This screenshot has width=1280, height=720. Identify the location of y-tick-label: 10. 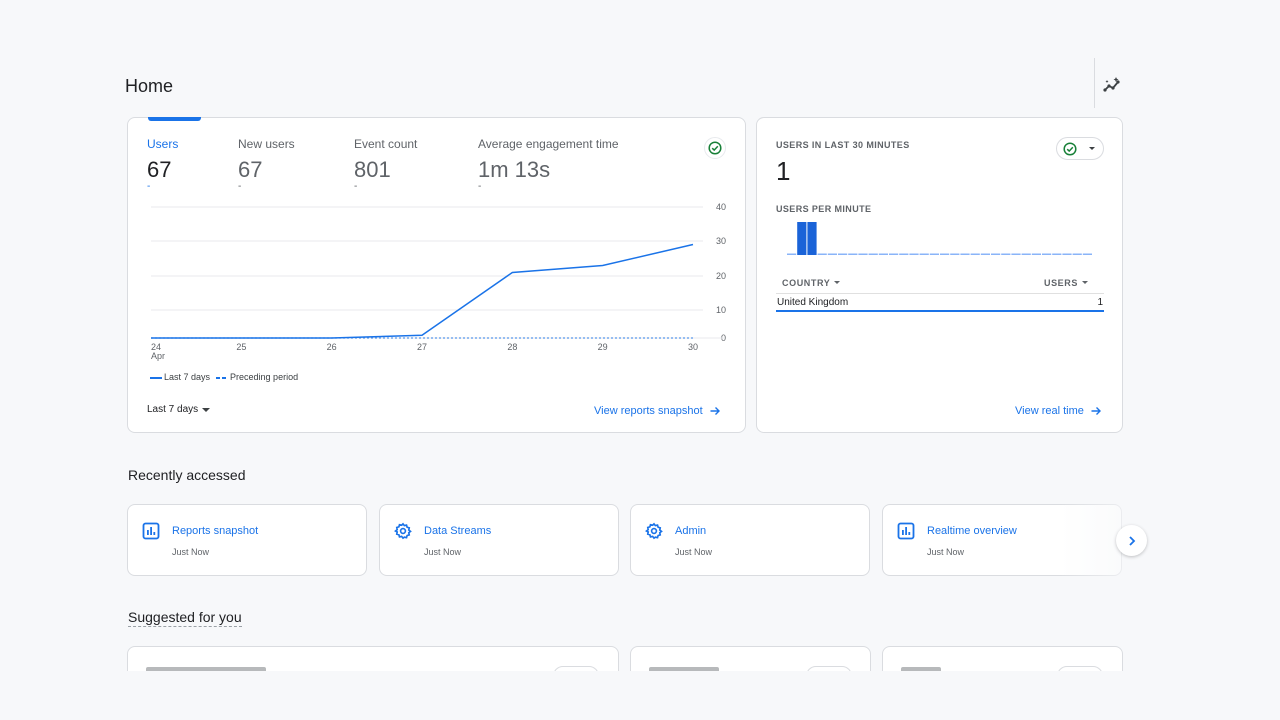
(721, 310).